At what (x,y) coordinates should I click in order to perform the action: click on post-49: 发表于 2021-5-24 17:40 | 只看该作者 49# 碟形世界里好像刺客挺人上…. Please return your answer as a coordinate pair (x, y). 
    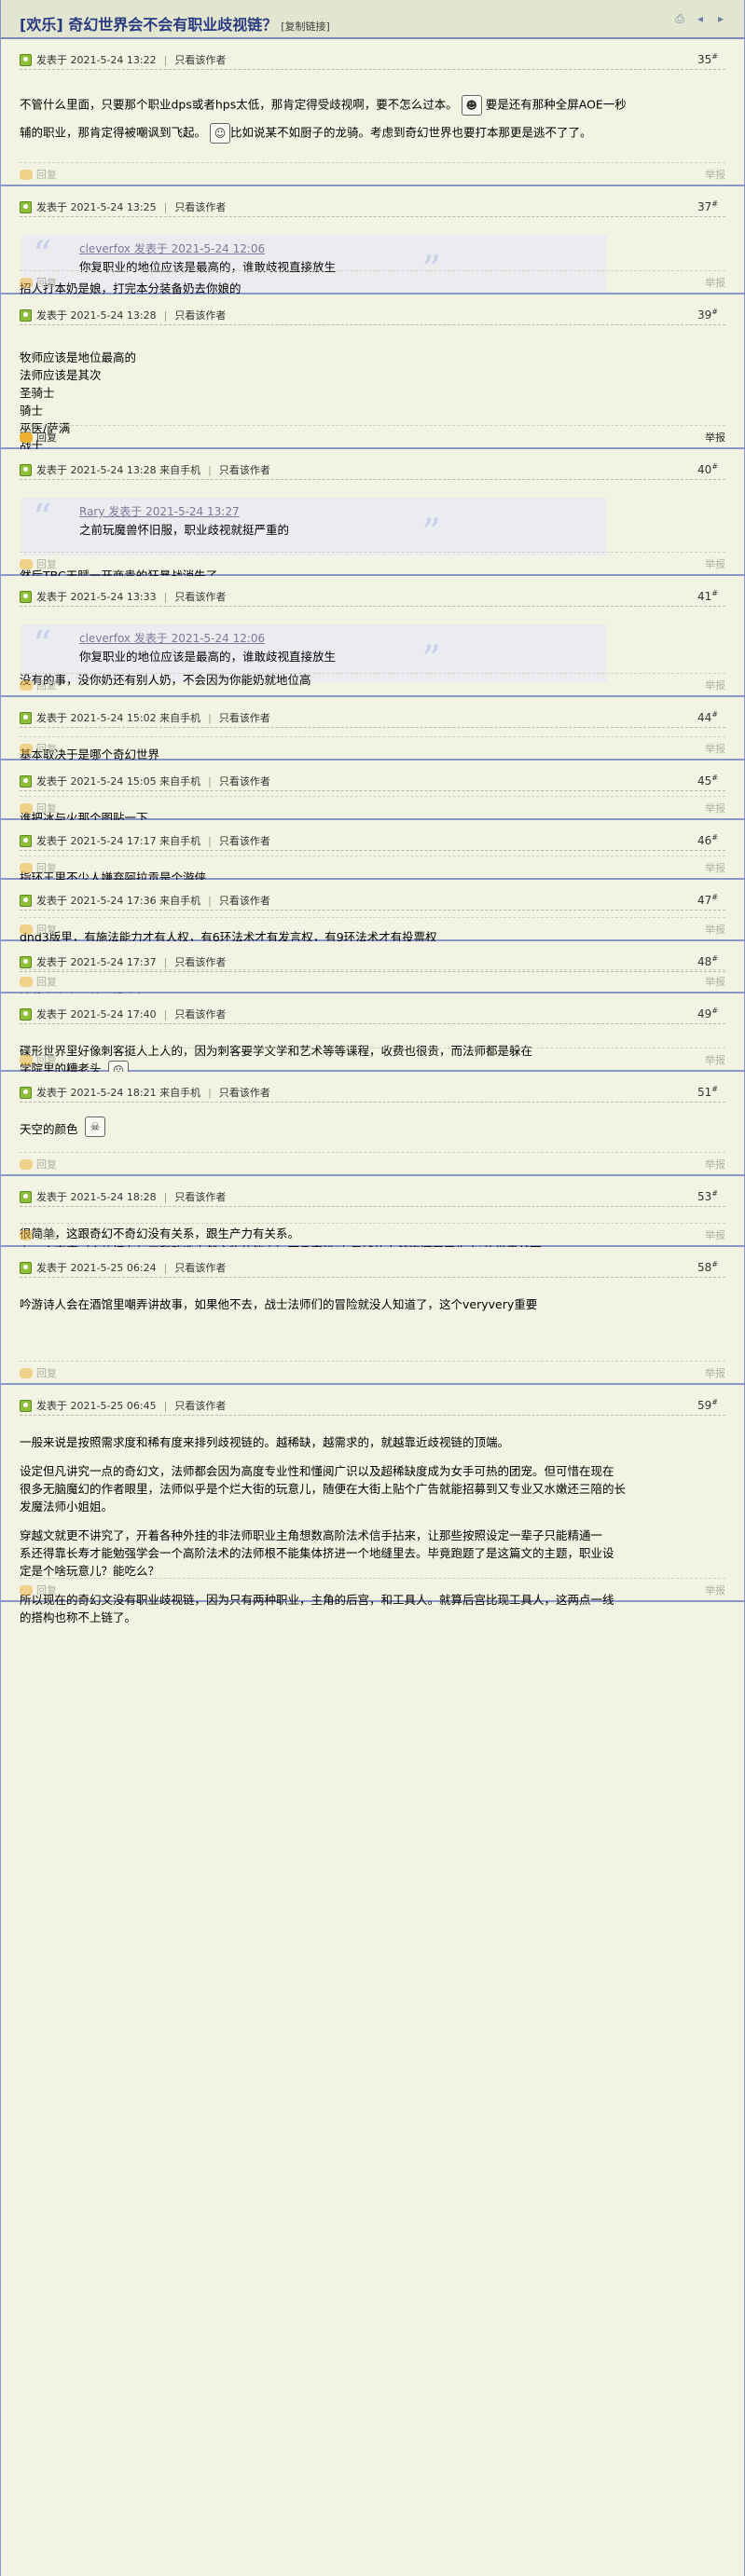
    Looking at the image, I should click on (372, 1037).